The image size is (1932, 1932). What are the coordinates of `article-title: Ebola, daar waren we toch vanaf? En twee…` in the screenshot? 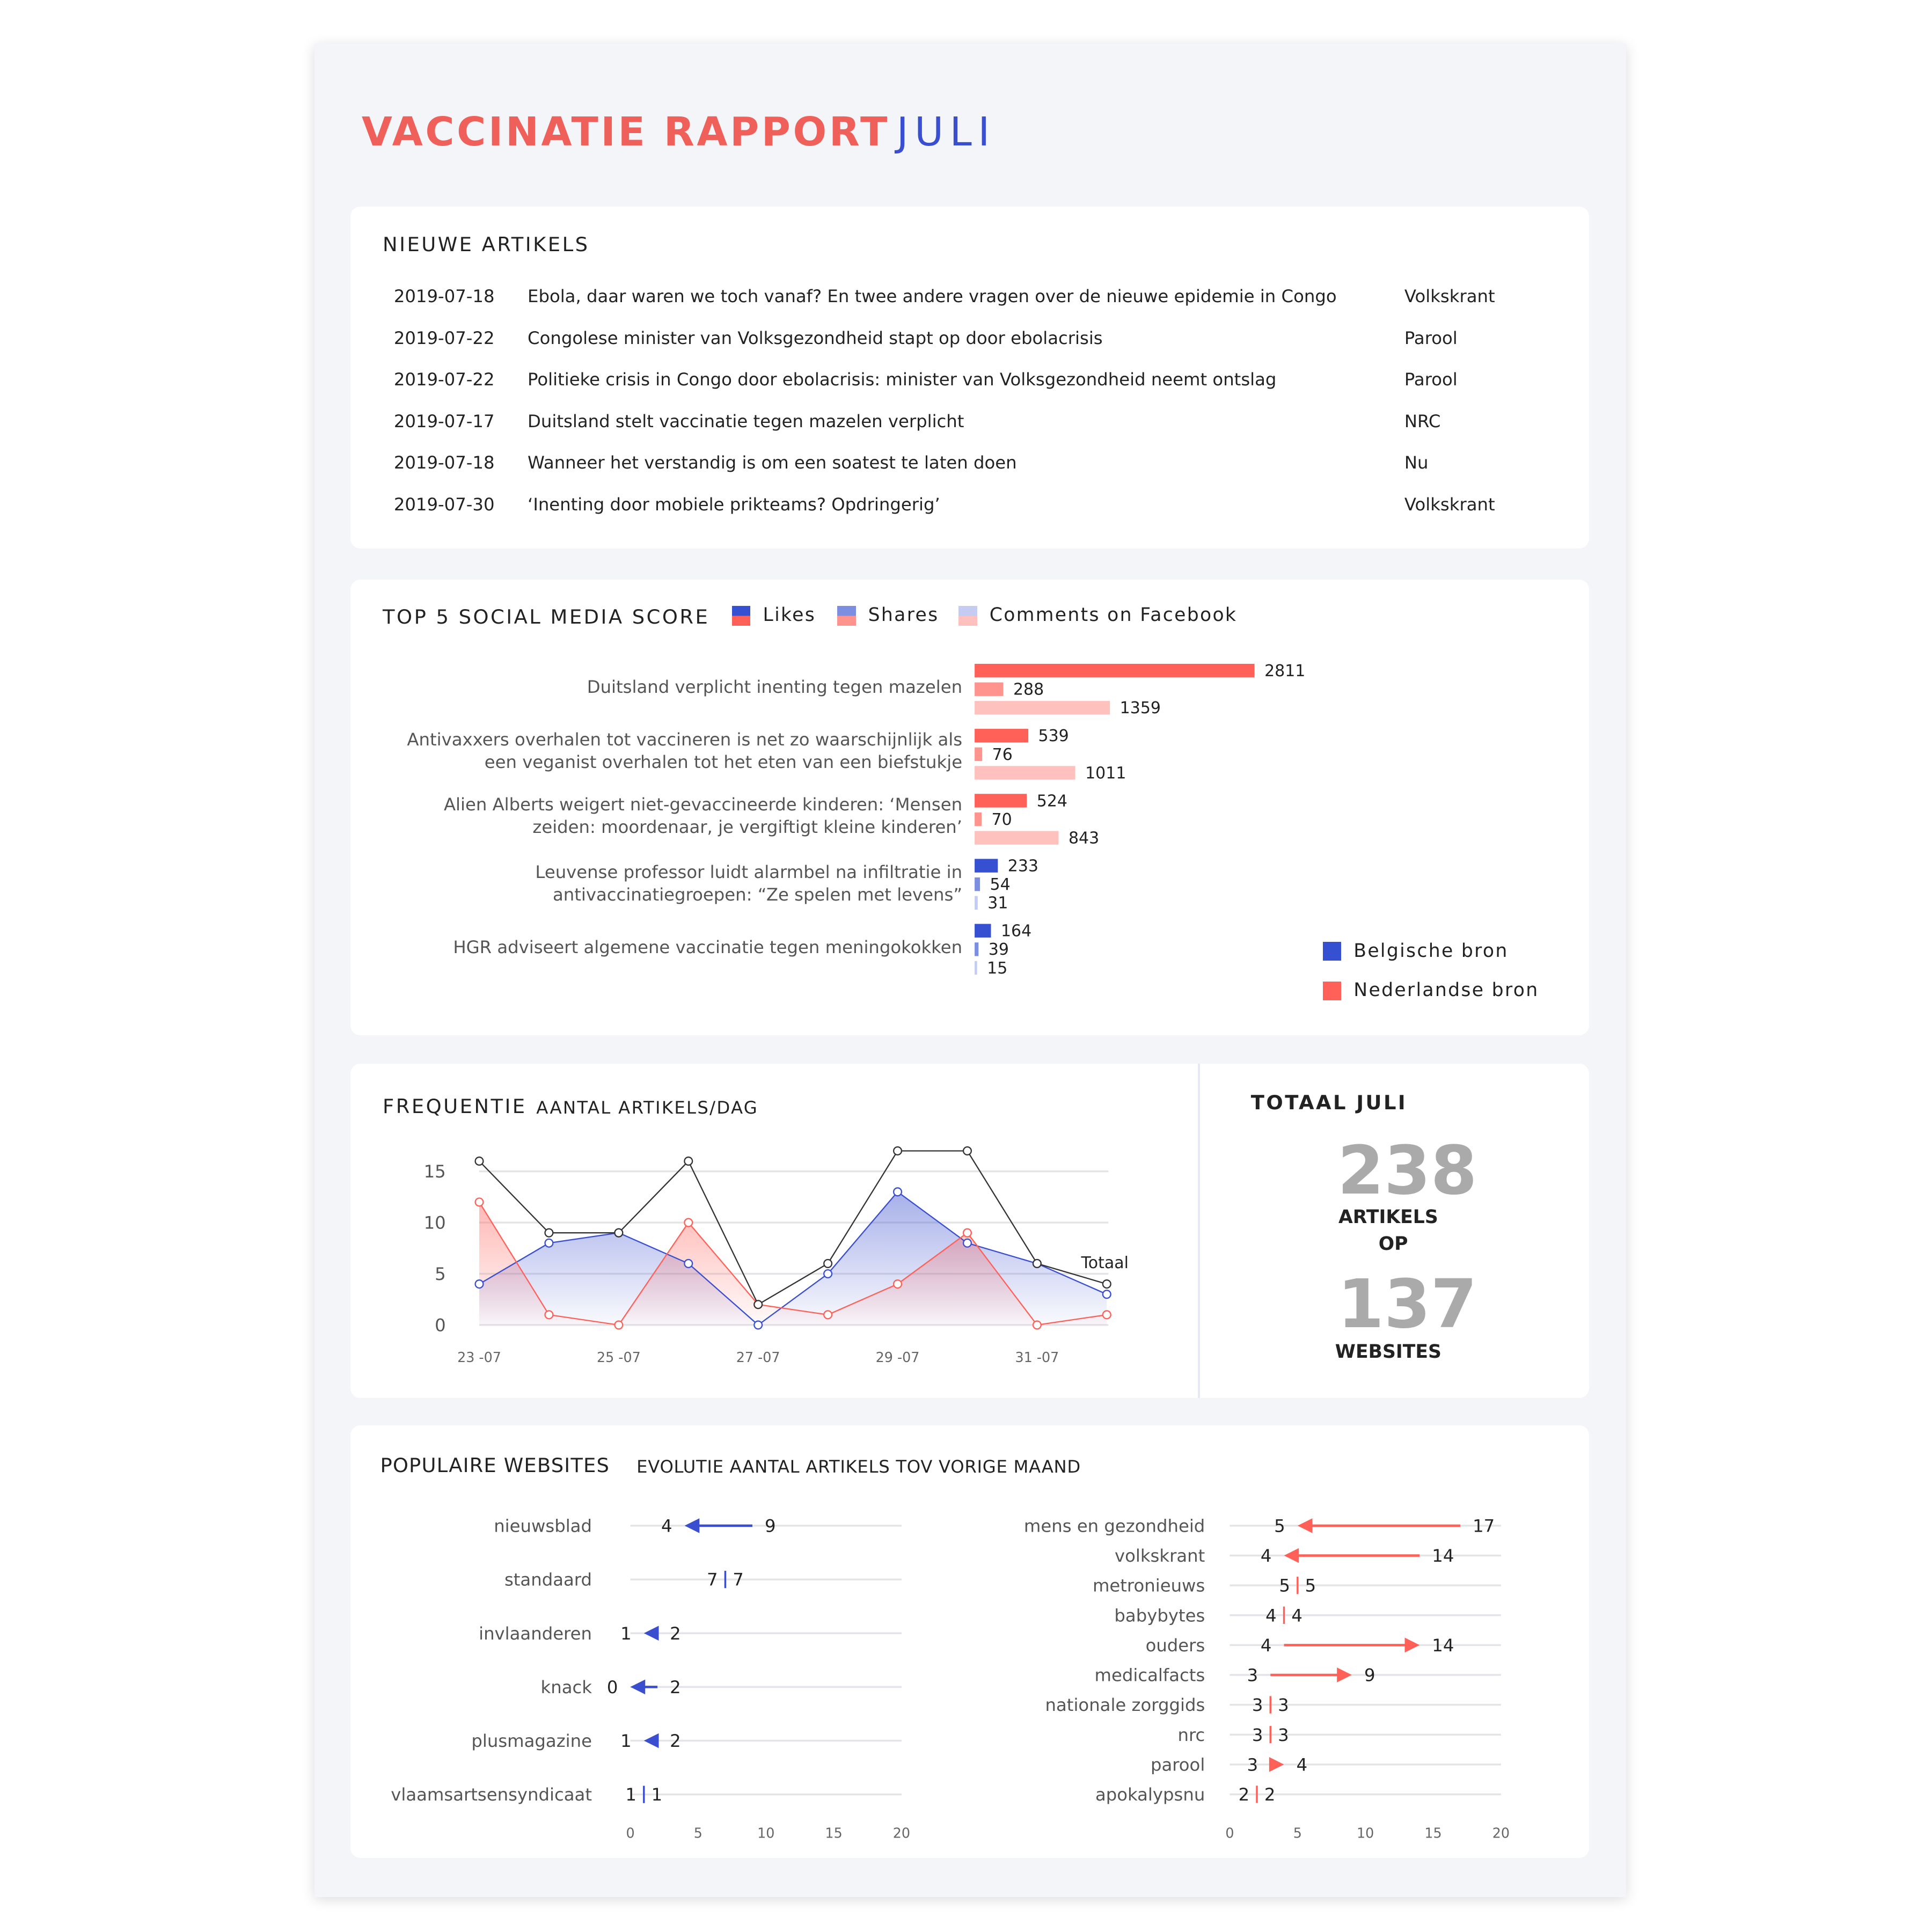 It's located at (932, 296).